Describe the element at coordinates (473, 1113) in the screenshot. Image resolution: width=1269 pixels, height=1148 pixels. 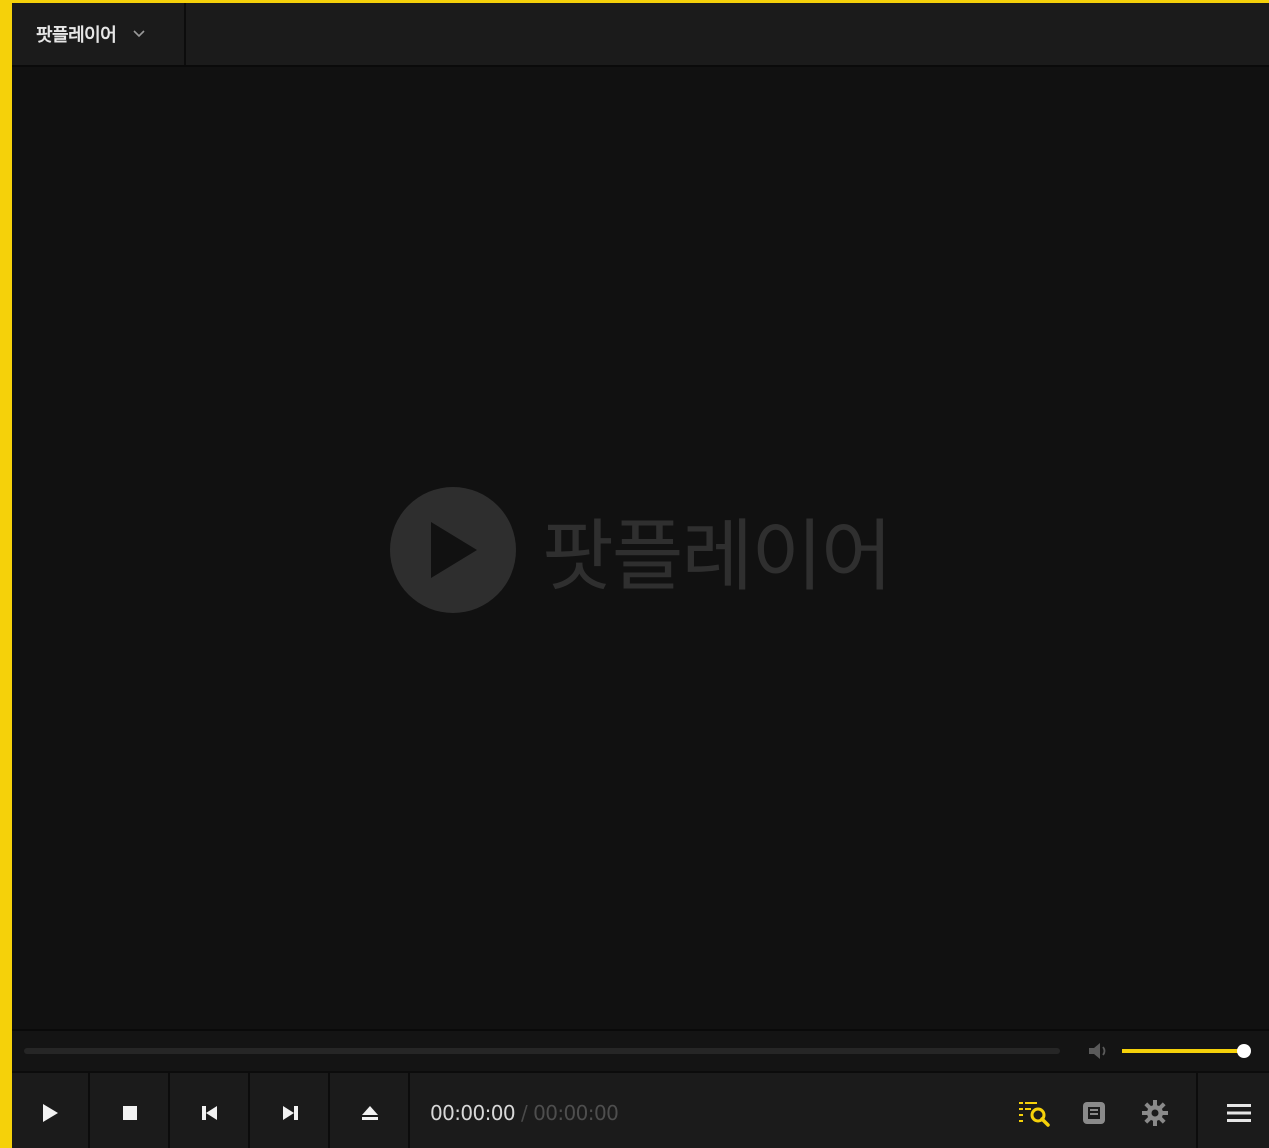
I see `current-time: 00:00:00` at that location.